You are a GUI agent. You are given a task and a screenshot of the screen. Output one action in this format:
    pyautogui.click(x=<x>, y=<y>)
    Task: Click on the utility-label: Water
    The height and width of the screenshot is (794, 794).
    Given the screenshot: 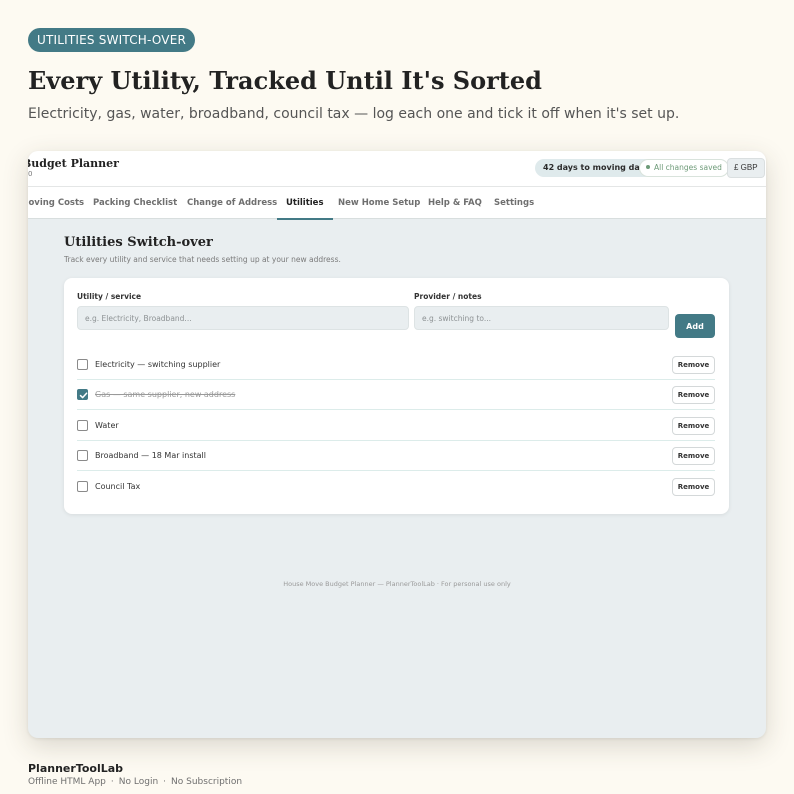 What is the action you would take?
    pyautogui.click(x=107, y=425)
    